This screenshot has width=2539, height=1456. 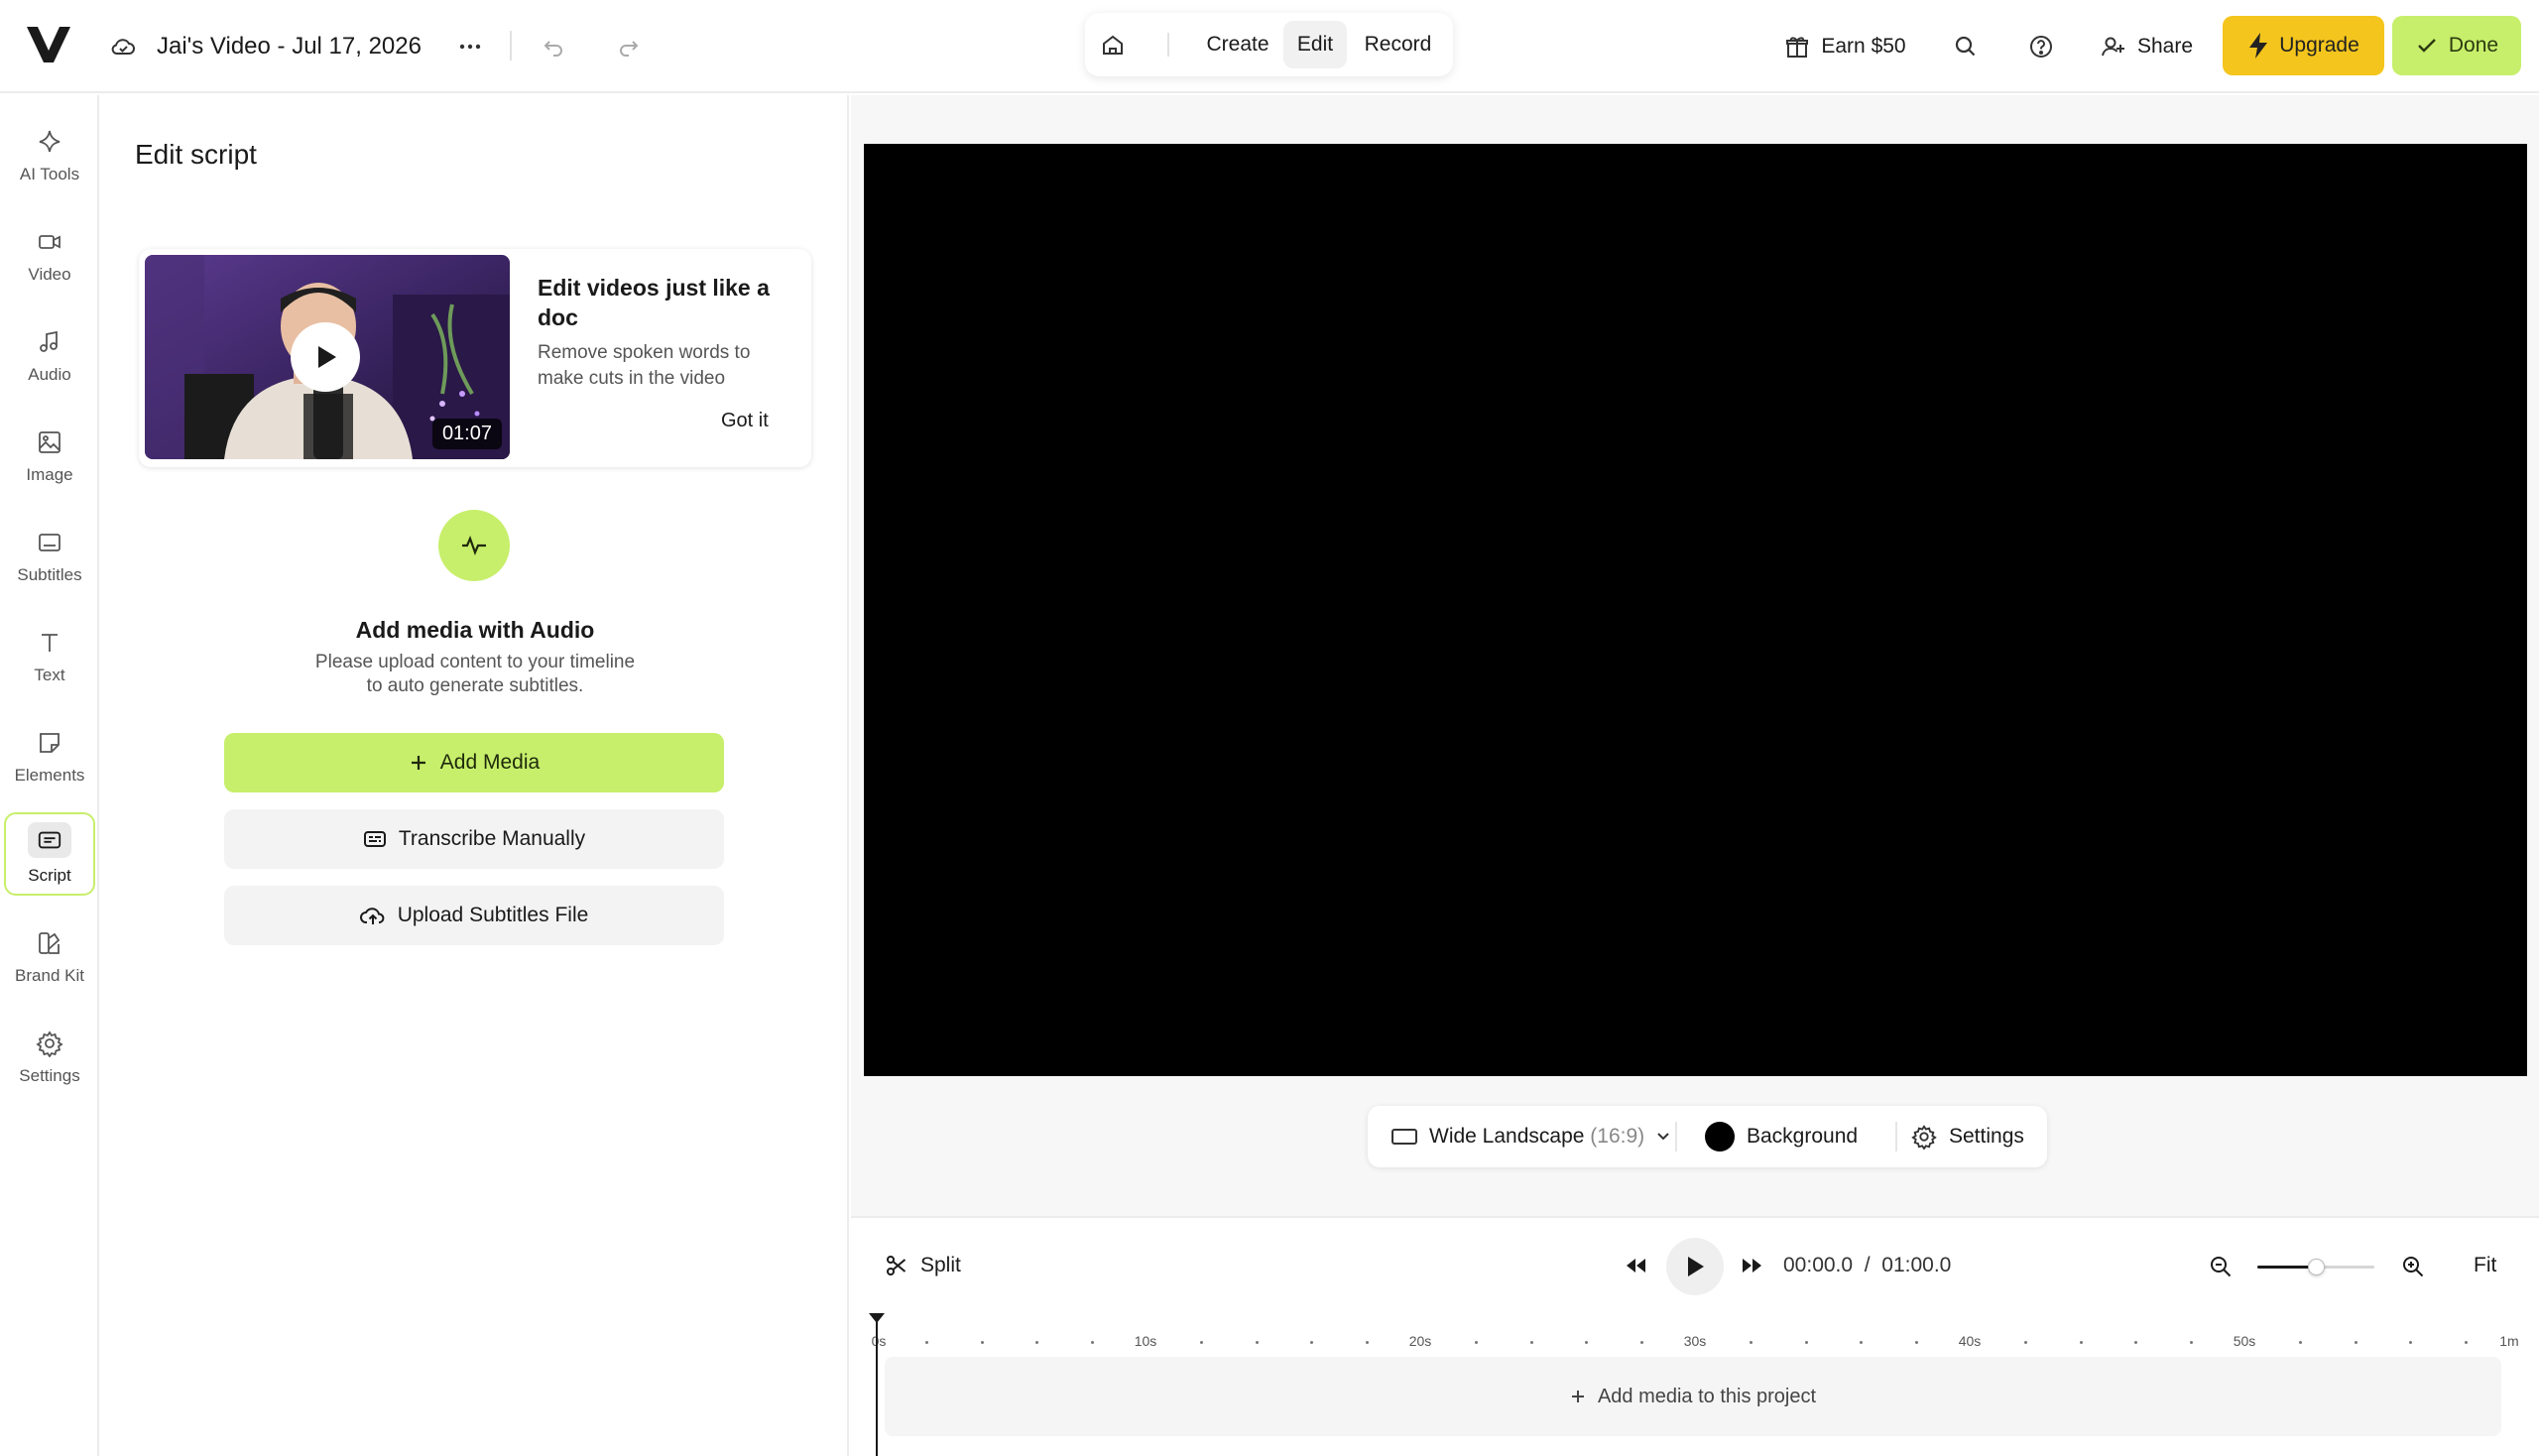 I want to click on lightning-icon, so click(x=2258, y=46).